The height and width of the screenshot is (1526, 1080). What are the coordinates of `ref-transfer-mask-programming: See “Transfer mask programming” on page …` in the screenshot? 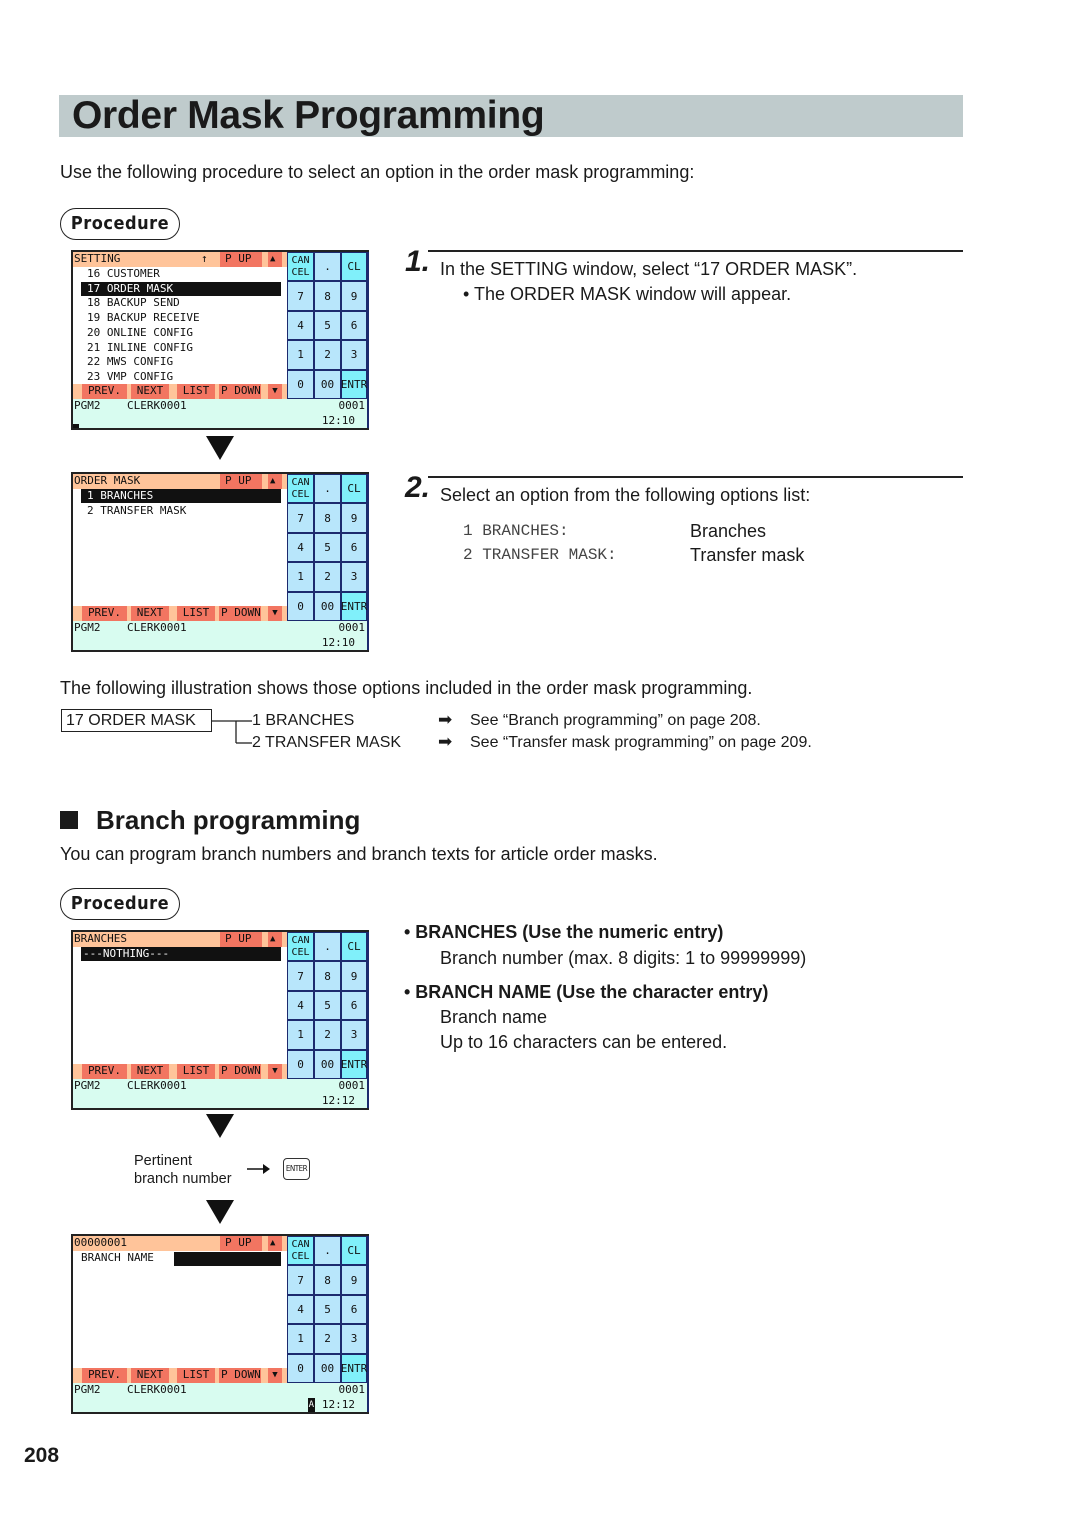 It's located at (641, 743).